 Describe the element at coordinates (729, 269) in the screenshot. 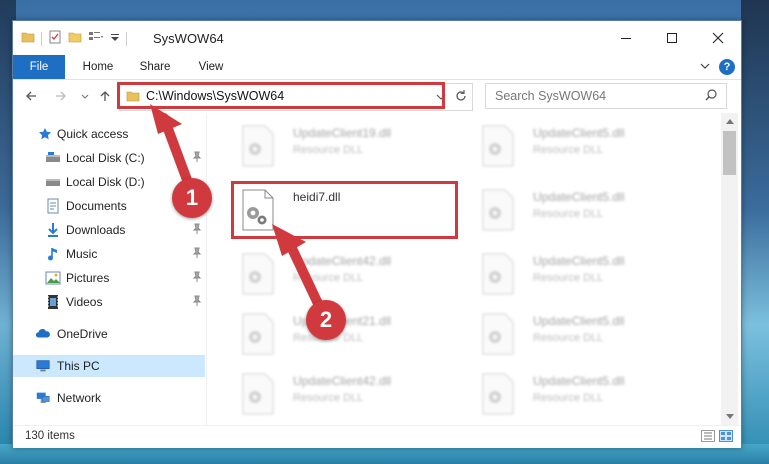

I see `vertical-scrollbar` at that location.